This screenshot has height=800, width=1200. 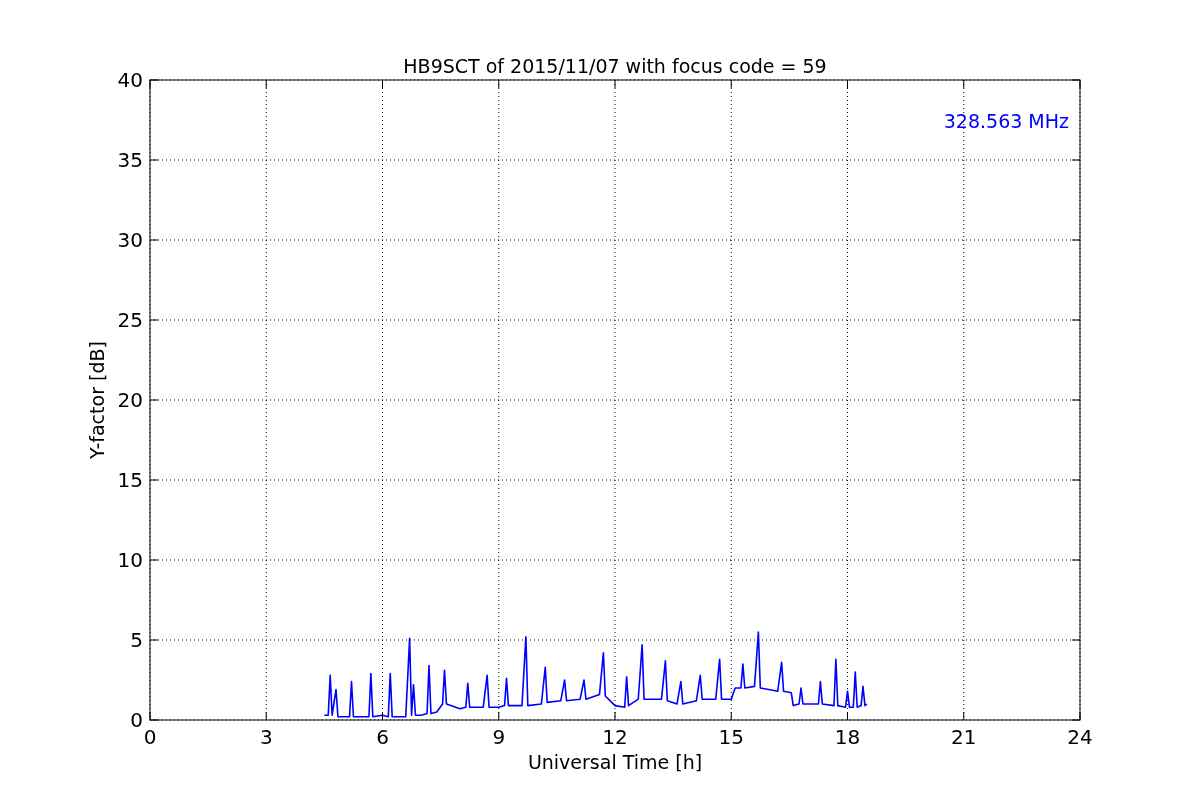 I want to click on y-tick-label: 25, so click(x=130, y=320).